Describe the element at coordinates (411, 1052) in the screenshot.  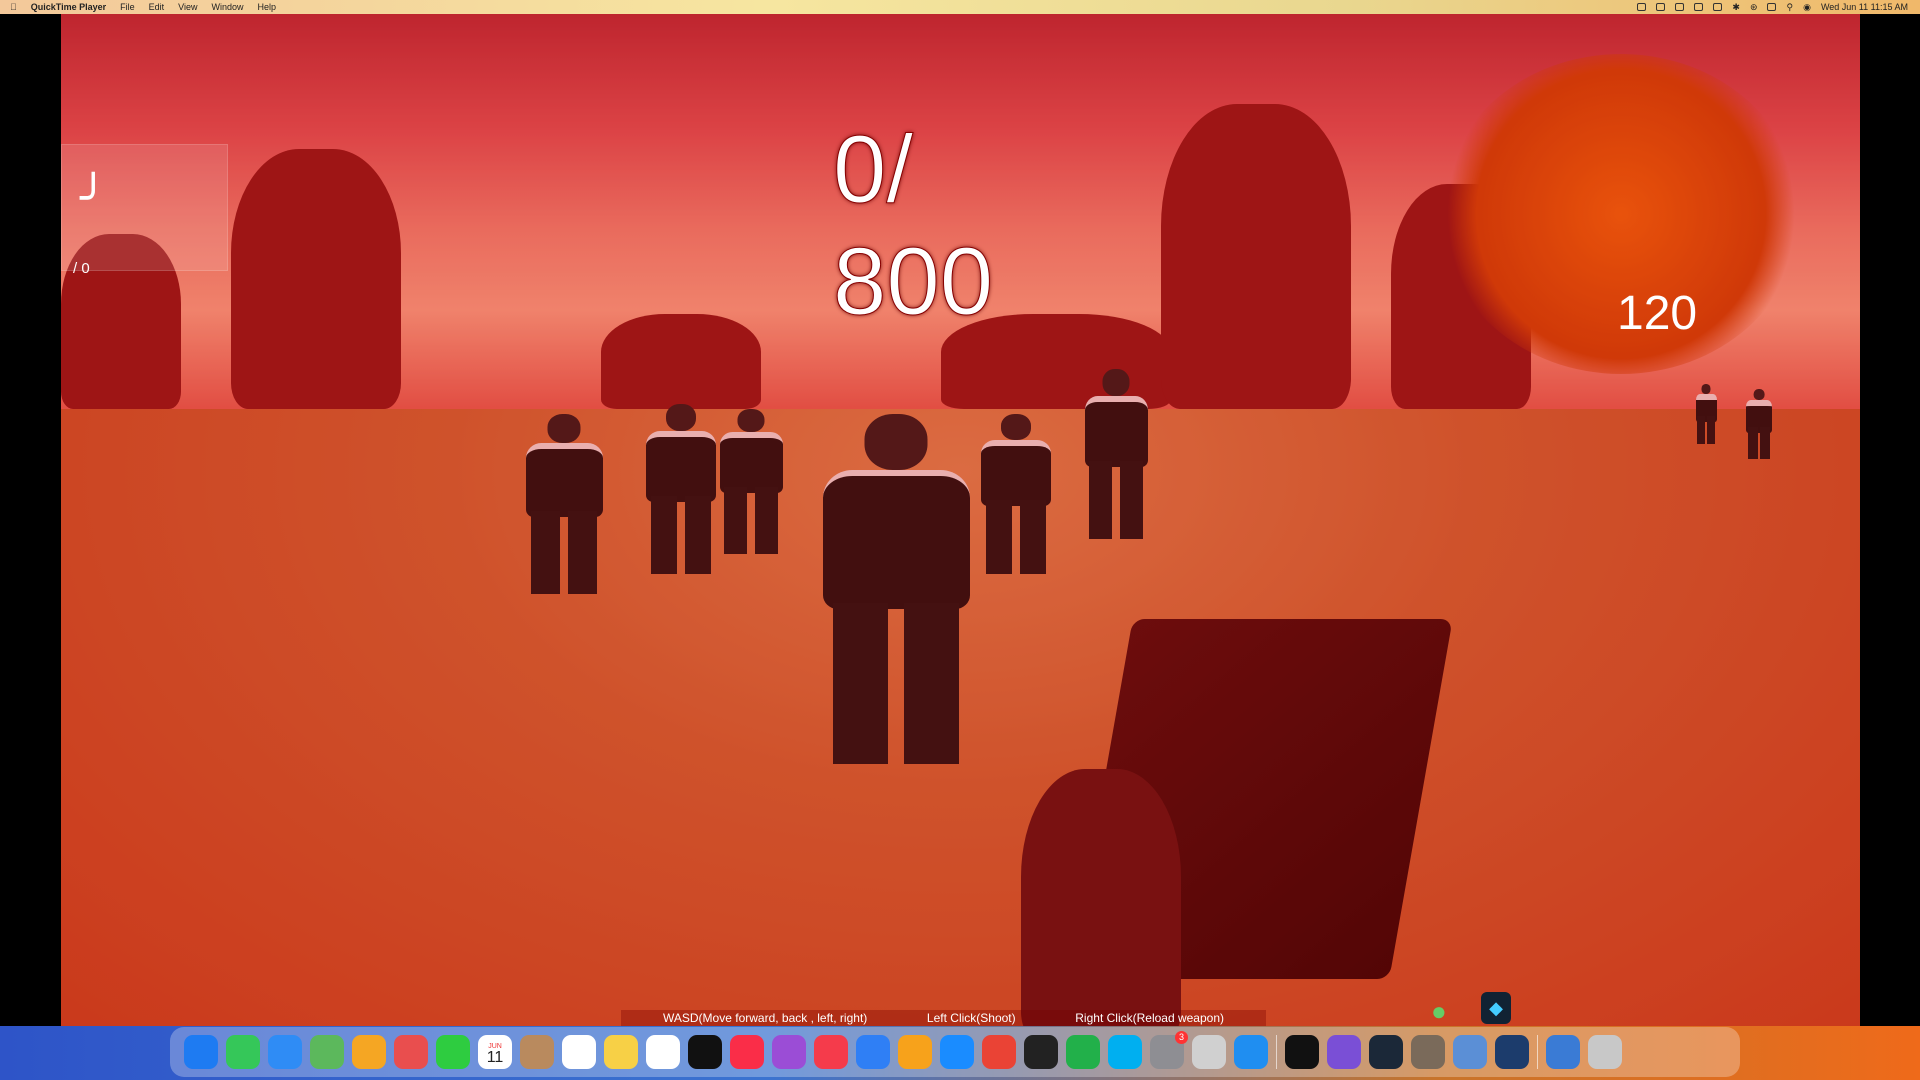
I see `dock-launchpad-icon` at that location.